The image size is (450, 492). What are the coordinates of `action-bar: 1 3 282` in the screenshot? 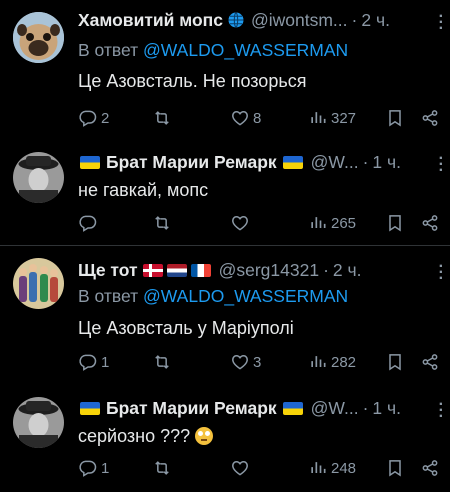 It's located at (264, 362).